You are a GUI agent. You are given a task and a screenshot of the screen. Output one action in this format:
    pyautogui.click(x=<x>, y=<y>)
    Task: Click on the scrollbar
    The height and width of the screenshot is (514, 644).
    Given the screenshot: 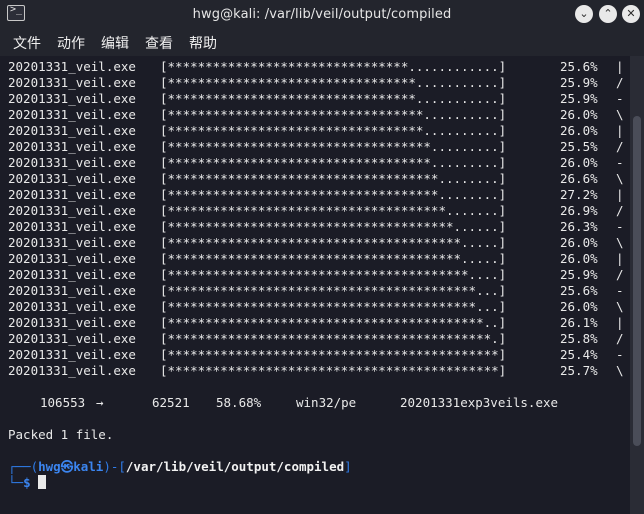 What is the action you would take?
    pyautogui.click(x=637, y=285)
    